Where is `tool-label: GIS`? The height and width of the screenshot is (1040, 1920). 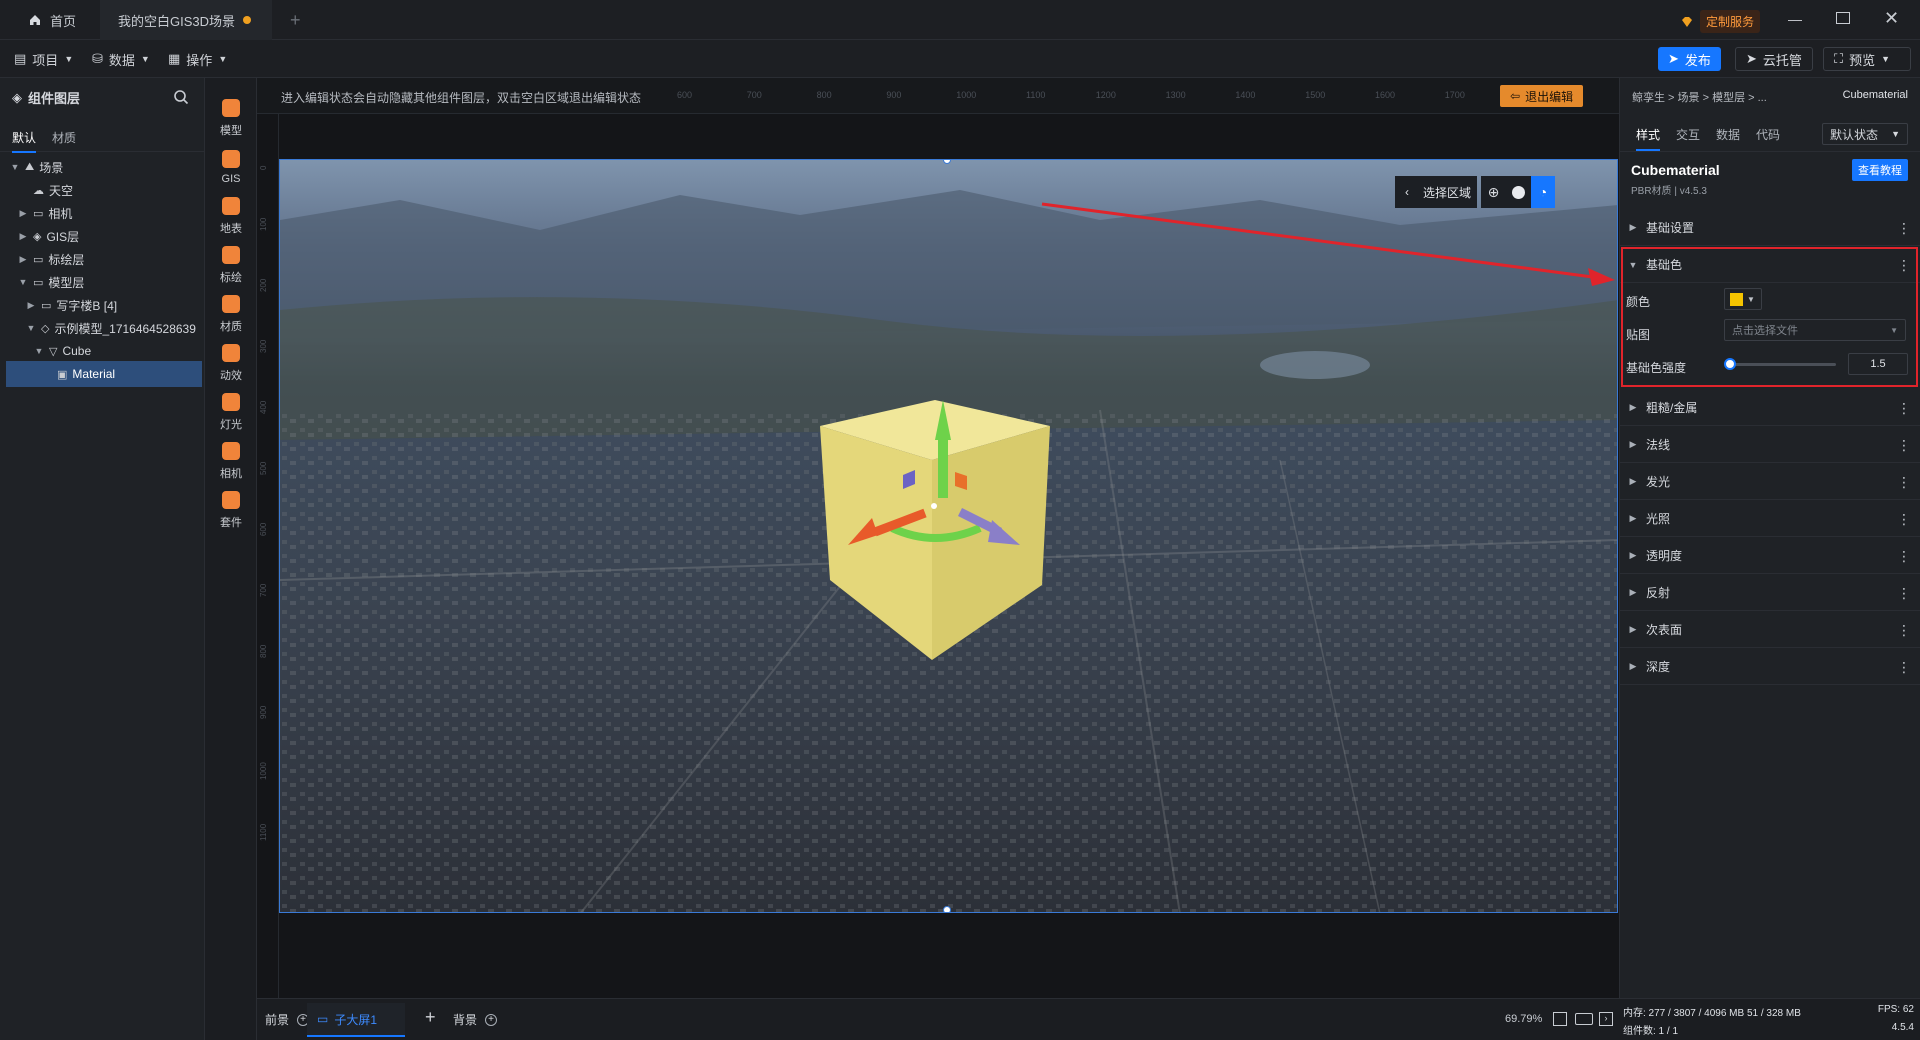
tool-label: GIS is located at coordinates (231, 178).